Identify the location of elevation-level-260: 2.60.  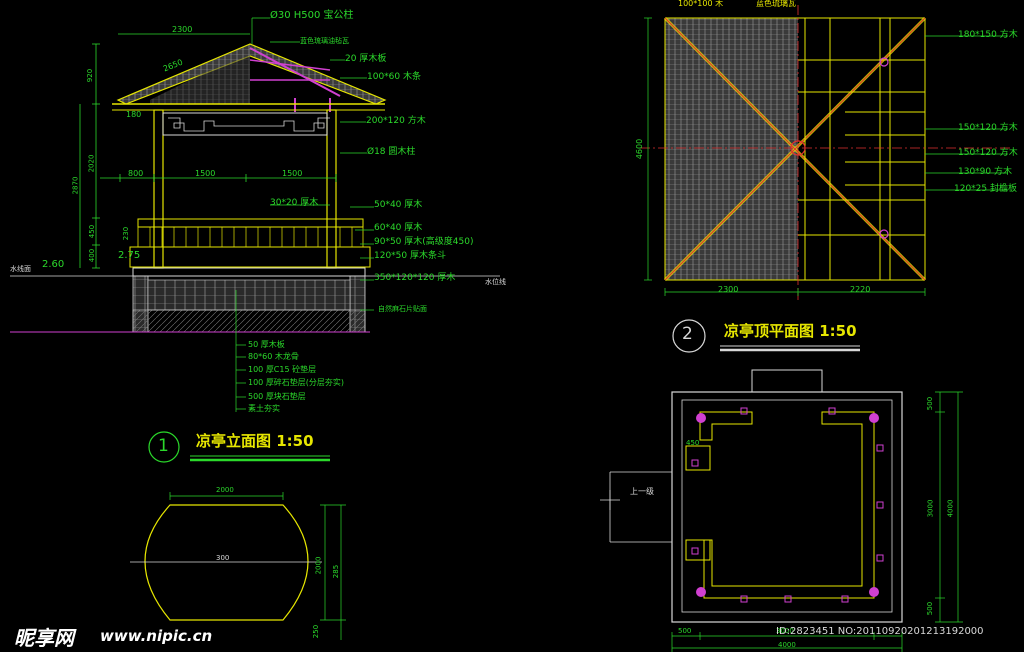
(53, 264).